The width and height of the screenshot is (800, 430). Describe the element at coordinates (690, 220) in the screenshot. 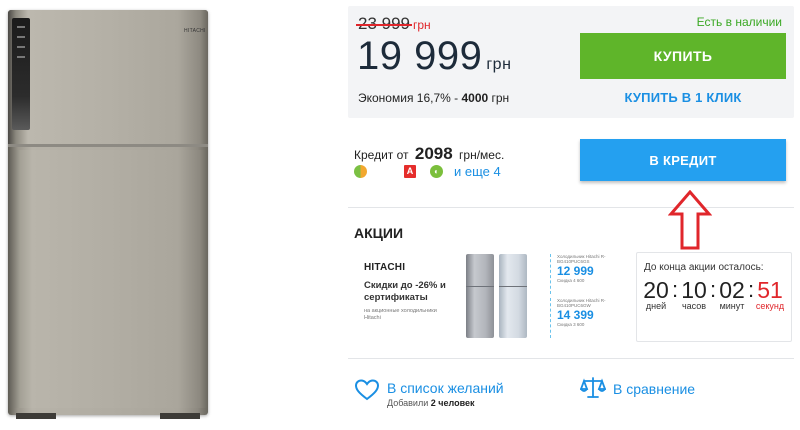

I see `red-arrow-up-icon` at that location.